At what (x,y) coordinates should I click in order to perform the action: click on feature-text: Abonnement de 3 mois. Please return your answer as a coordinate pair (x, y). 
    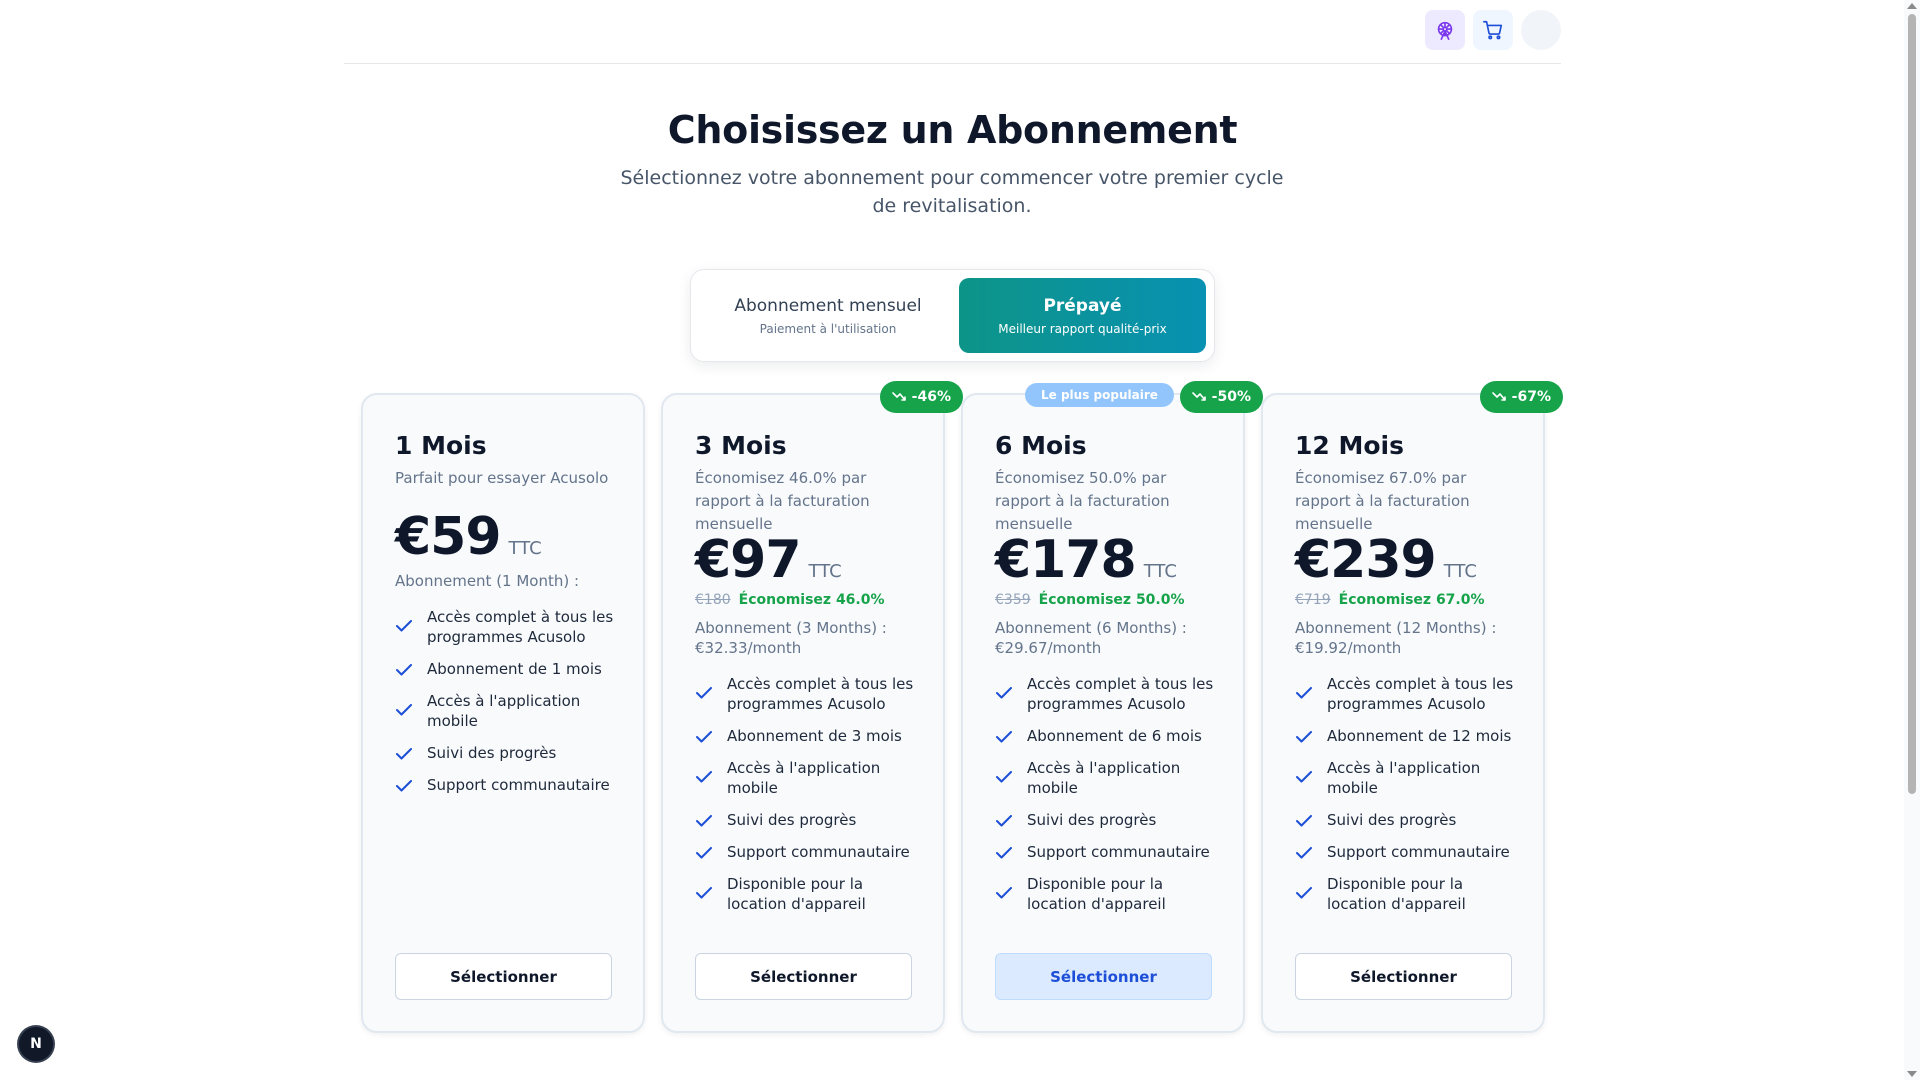
    Looking at the image, I should click on (814, 736).